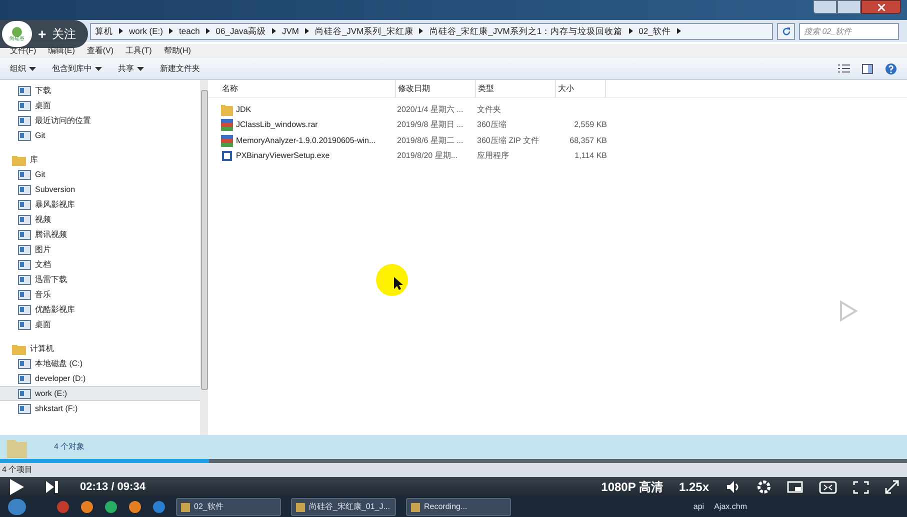  What do you see at coordinates (100, 159) in the screenshot?
I see `nav-group-header: 库` at bounding box center [100, 159].